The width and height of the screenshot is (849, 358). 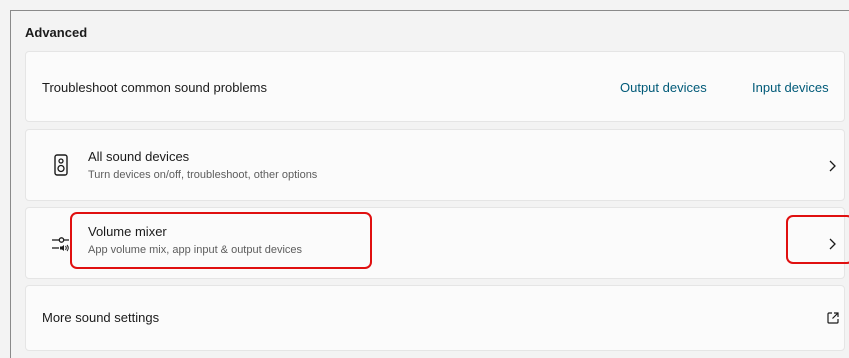 What do you see at coordinates (56, 32) in the screenshot?
I see `section-title: Advanced` at bounding box center [56, 32].